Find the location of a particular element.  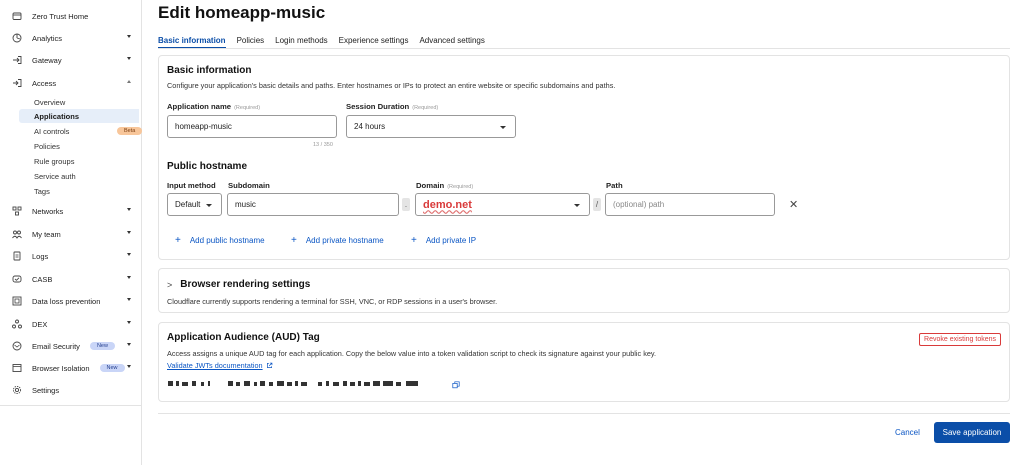

sidebar-item-label: Settings is located at coordinates (46, 390).